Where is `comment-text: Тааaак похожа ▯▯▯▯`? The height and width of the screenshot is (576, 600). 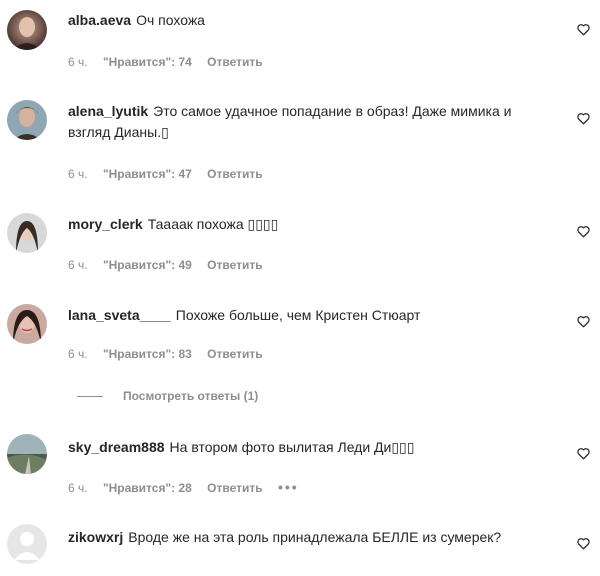
comment-text: Тааaак похожа ▯▯▯▯ is located at coordinates (213, 224).